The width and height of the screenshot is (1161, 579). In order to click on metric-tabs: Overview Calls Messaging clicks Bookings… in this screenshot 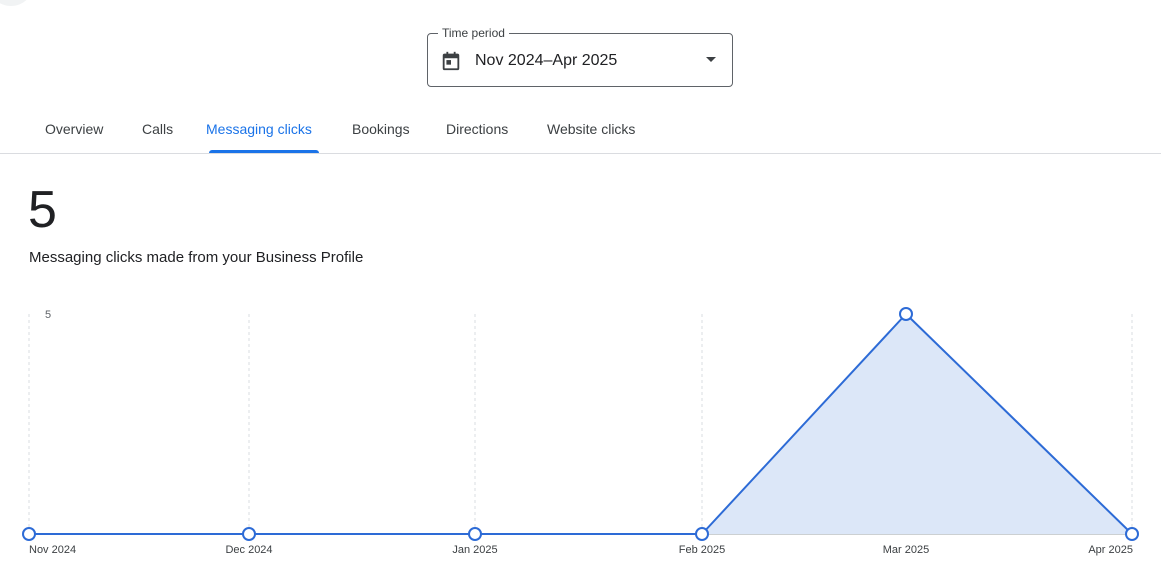, I will do `click(580, 131)`.